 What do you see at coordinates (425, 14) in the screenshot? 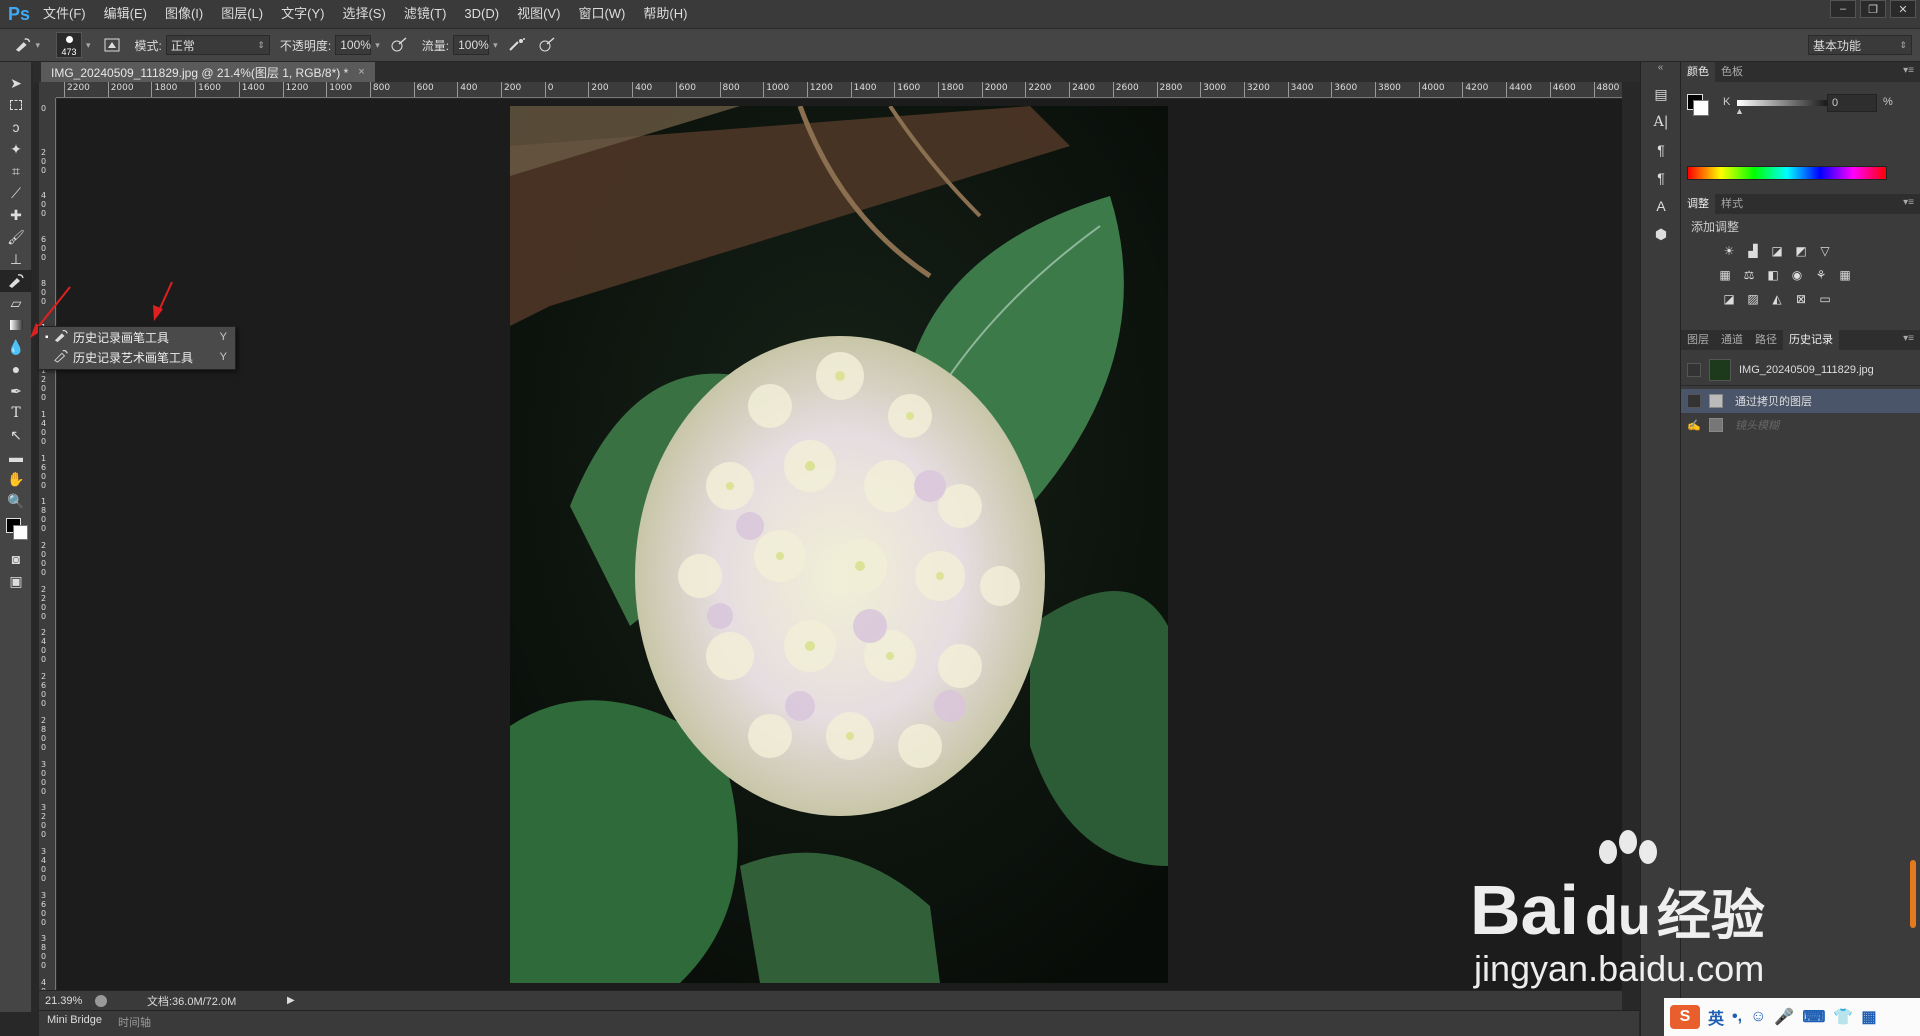
I see `menu-item: 滤镜(T)` at bounding box center [425, 14].